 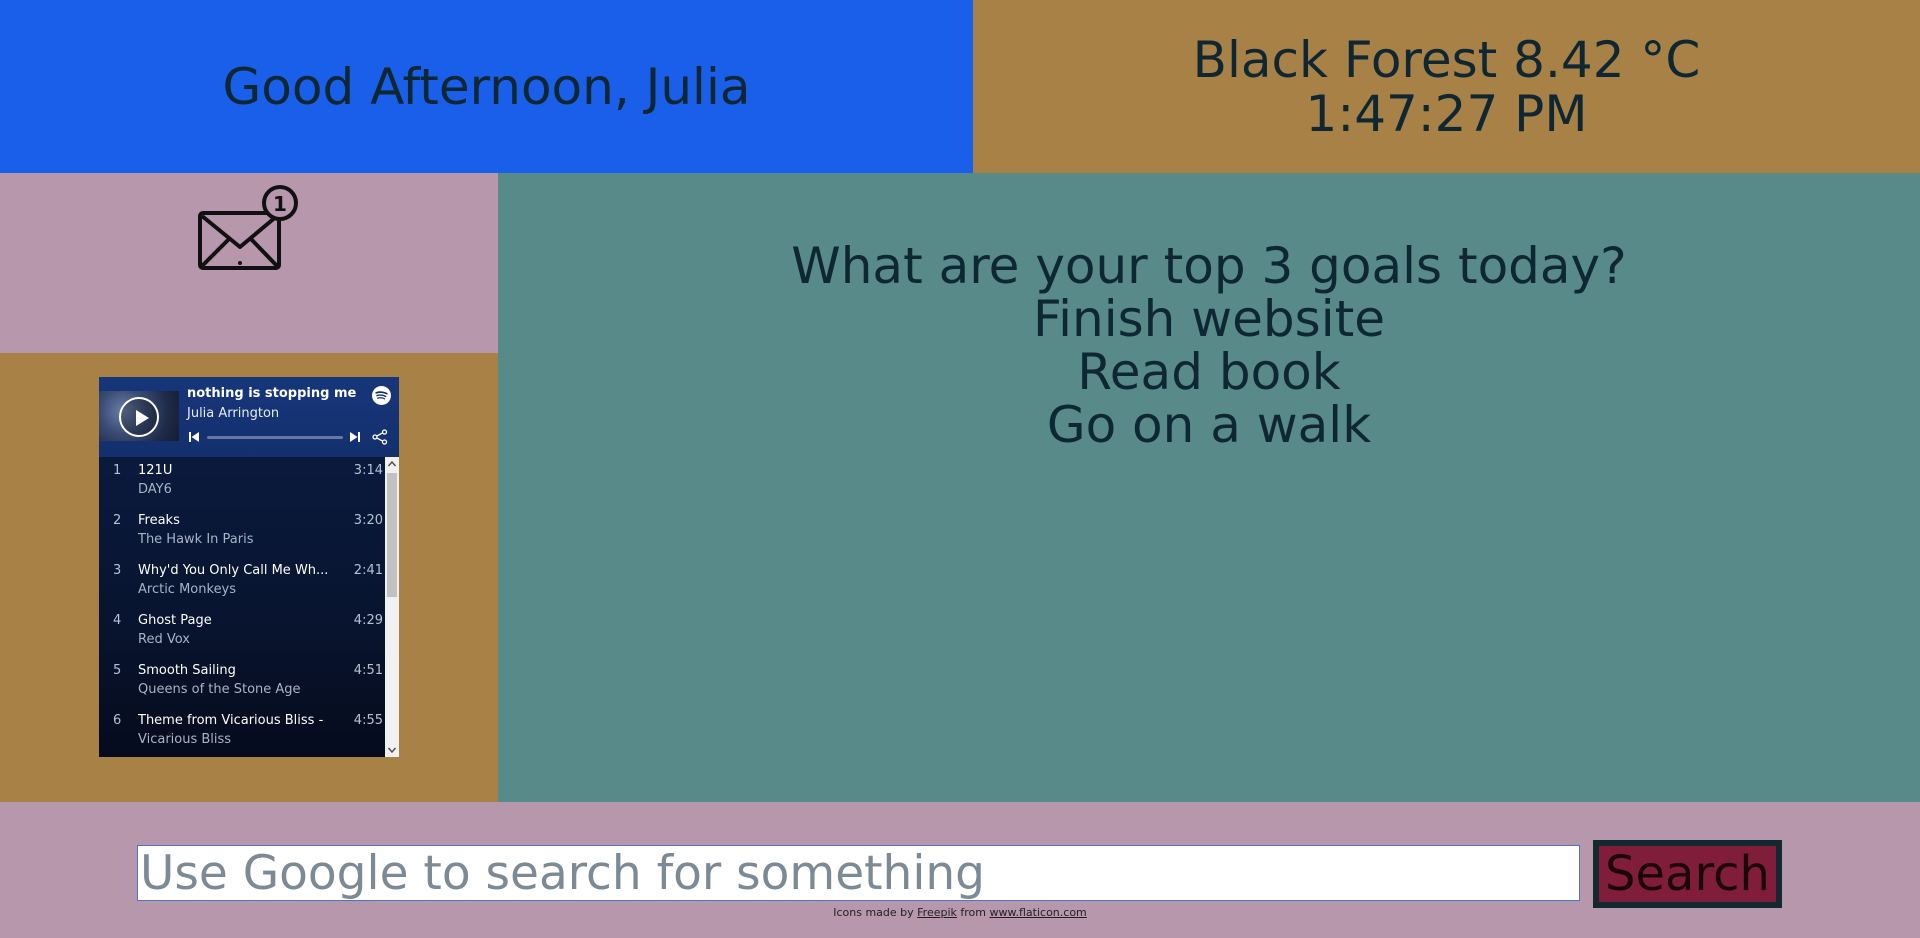 What do you see at coordinates (117, 620) in the screenshot?
I see `track-number: 4` at bounding box center [117, 620].